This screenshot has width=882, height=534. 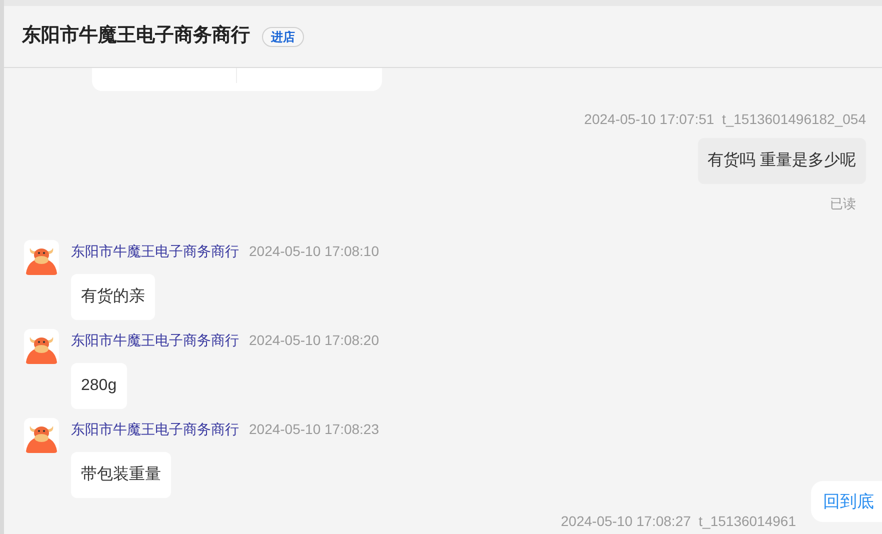 I want to click on message-bubble: 280g, so click(x=99, y=385).